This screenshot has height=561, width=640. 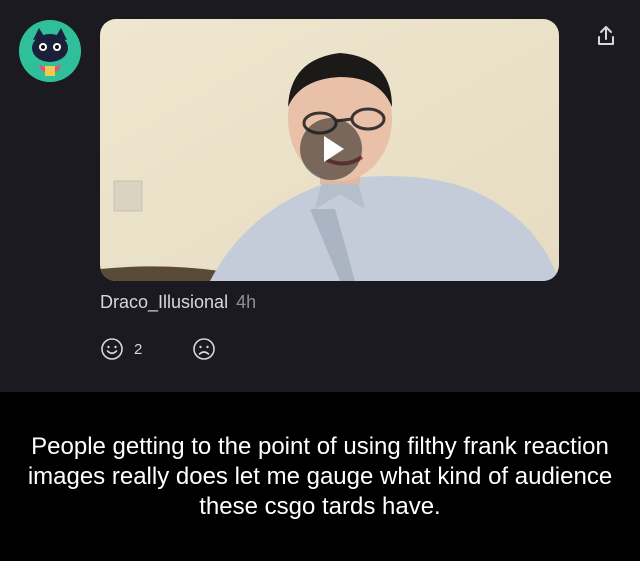 What do you see at coordinates (246, 302) in the screenshot?
I see `post-time: 4h` at bounding box center [246, 302].